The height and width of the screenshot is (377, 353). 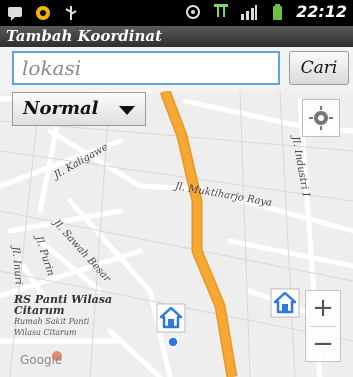 What do you see at coordinates (176, 36) in the screenshot?
I see `title-bar: Tambah Koordinat` at bounding box center [176, 36].